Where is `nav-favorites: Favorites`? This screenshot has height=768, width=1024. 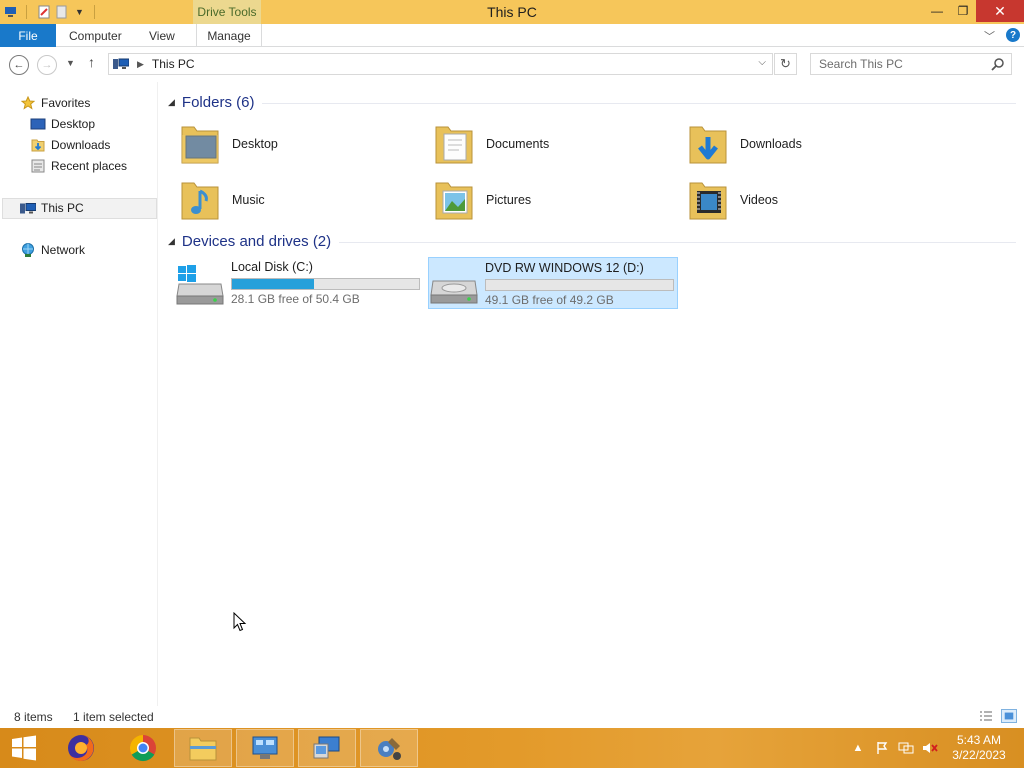 nav-favorites: Favorites is located at coordinates (55, 103).